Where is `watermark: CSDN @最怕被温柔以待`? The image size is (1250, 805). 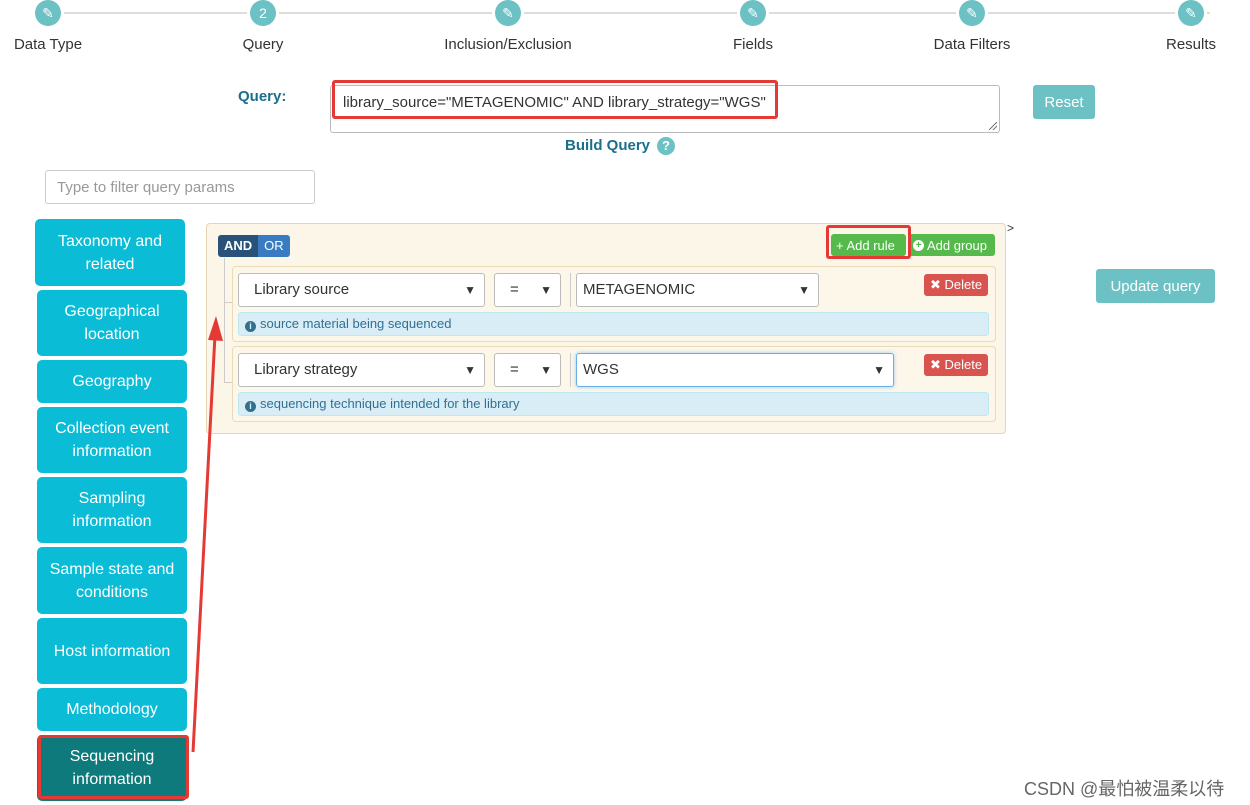 watermark: CSDN @最怕被温柔以待 is located at coordinates (1124, 789).